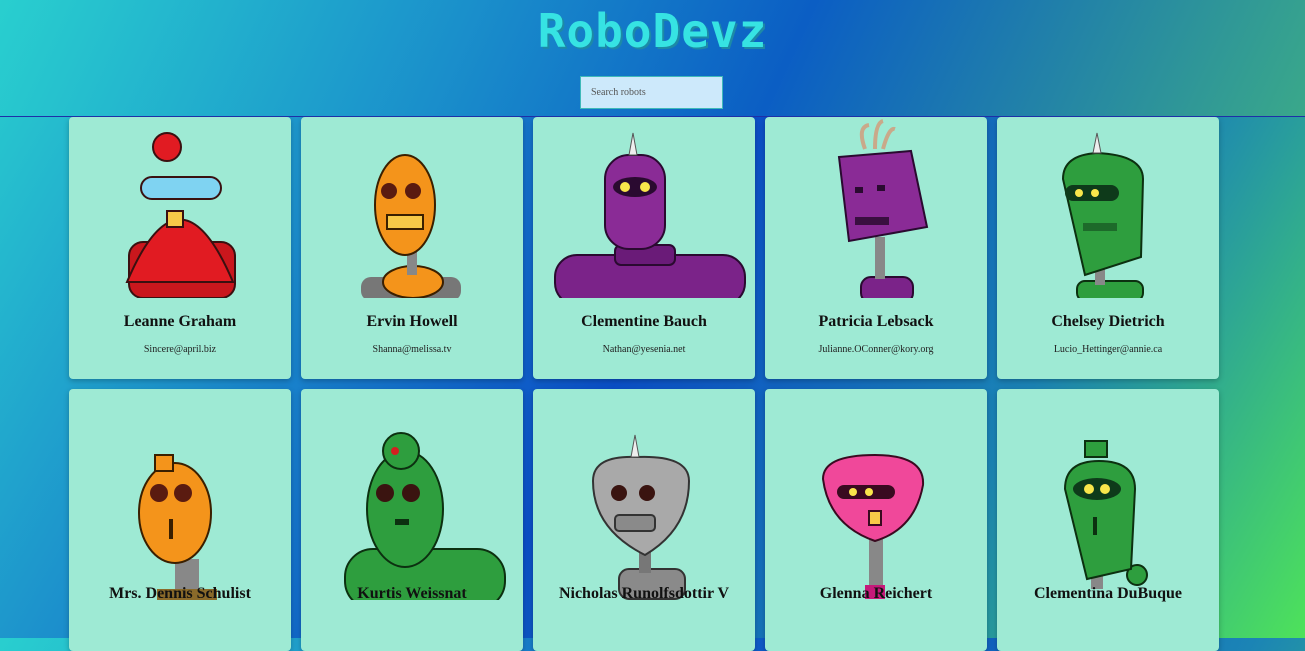 The width and height of the screenshot is (1305, 651). I want to click on robot-name: Ervin Howell, so click(412, 321).